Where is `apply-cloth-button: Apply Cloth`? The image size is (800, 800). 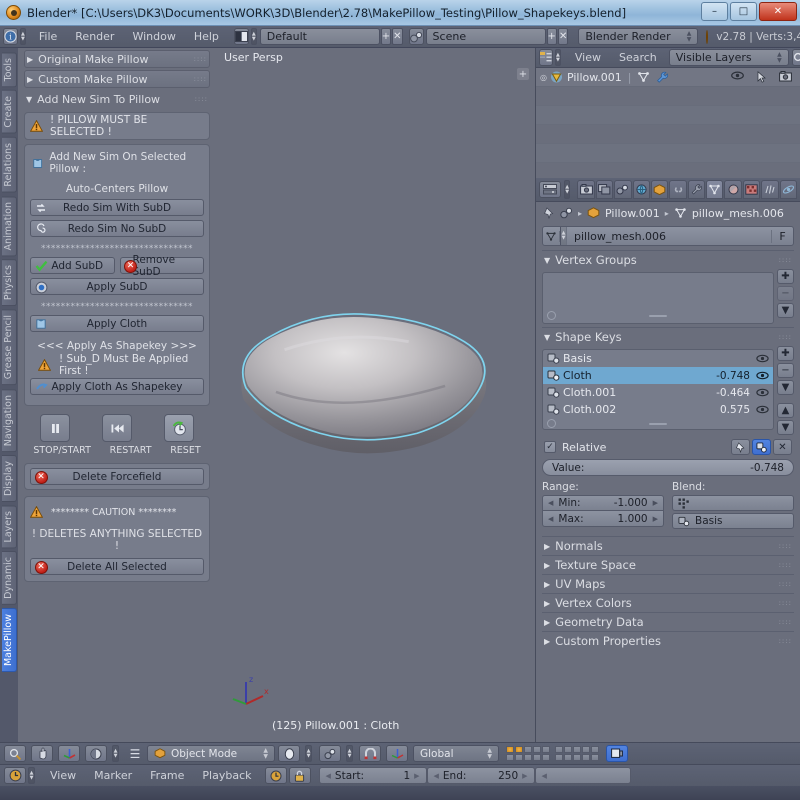
apply-cloth-button: Apply Cloth is located at coordinates (117, 323).